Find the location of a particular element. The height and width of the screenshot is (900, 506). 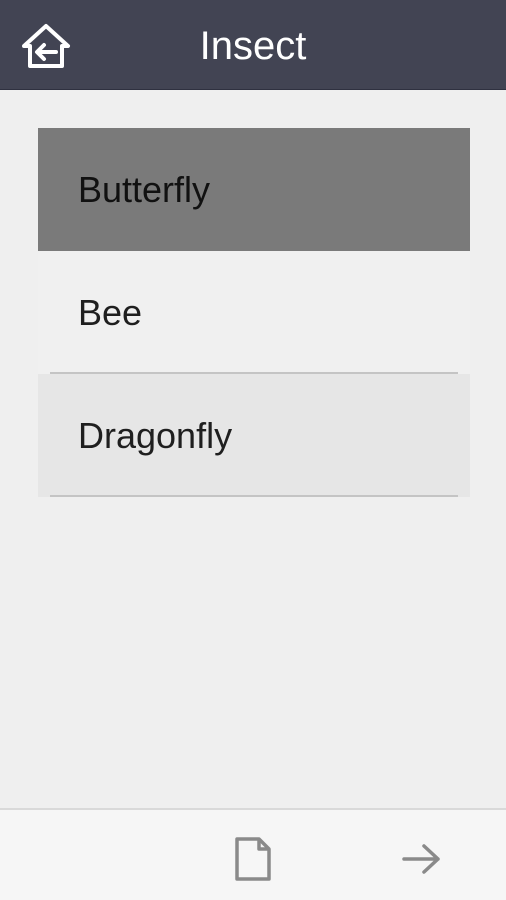

page-title: Insect is located at coordinates (253, 46).